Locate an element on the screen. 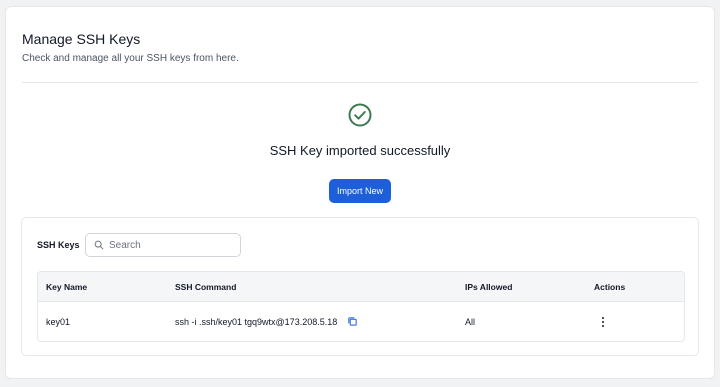 This screenshot has width=720, height=387. search-box is located at coordinates (163, 245).